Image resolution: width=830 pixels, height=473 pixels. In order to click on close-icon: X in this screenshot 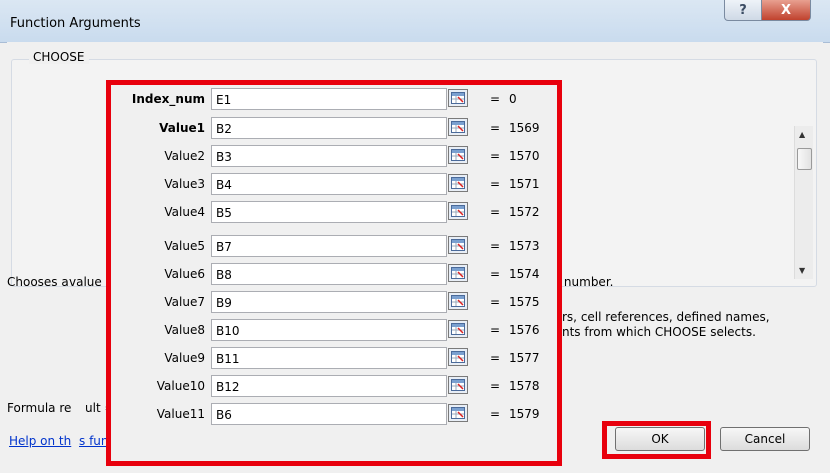, I will do `click(786, 10)`.